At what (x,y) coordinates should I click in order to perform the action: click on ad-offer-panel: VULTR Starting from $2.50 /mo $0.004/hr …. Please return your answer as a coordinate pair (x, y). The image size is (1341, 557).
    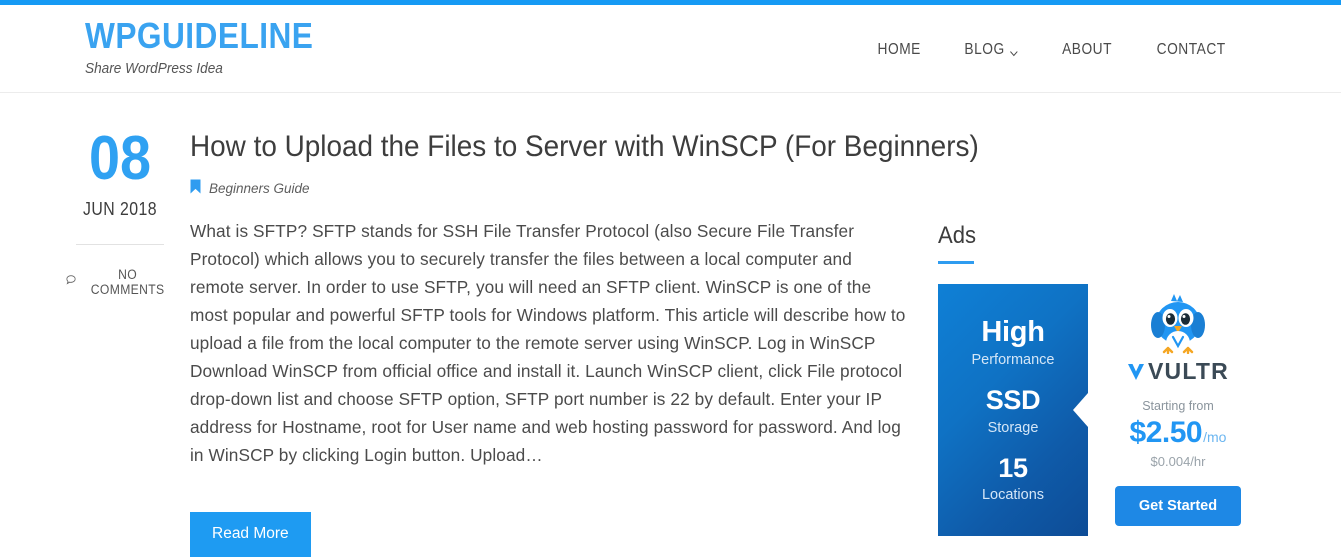
    Looking at the image, I should click on (1178, 410).